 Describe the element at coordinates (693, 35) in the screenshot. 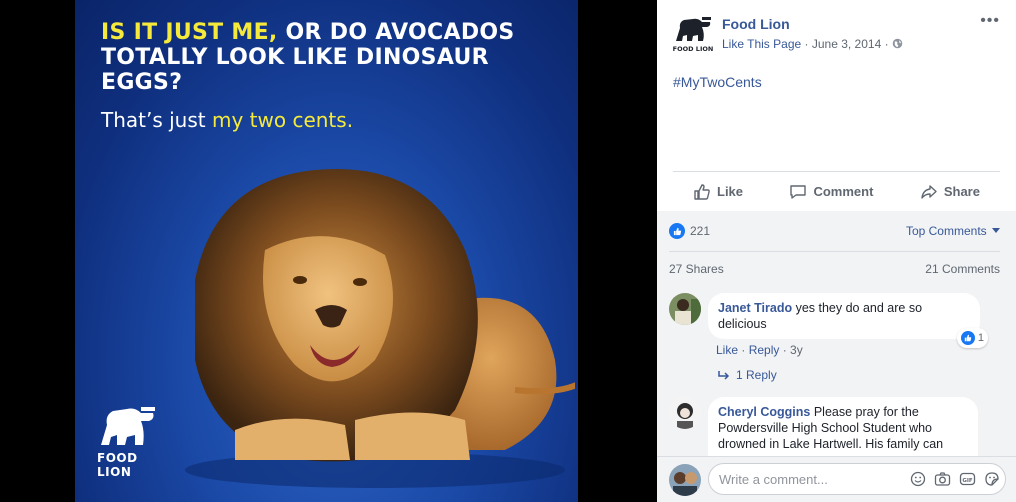

I see `lion-logo: FOOD LION` at that location.